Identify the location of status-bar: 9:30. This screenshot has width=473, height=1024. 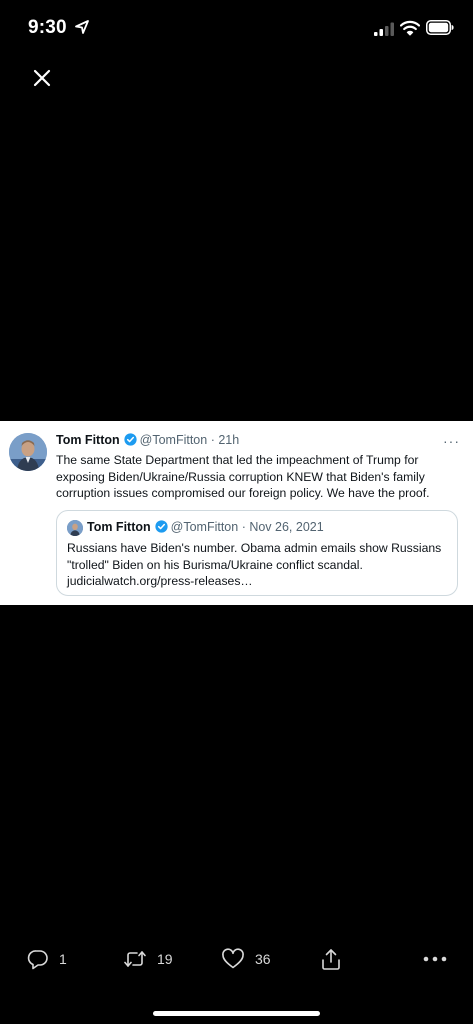
(236, 28).